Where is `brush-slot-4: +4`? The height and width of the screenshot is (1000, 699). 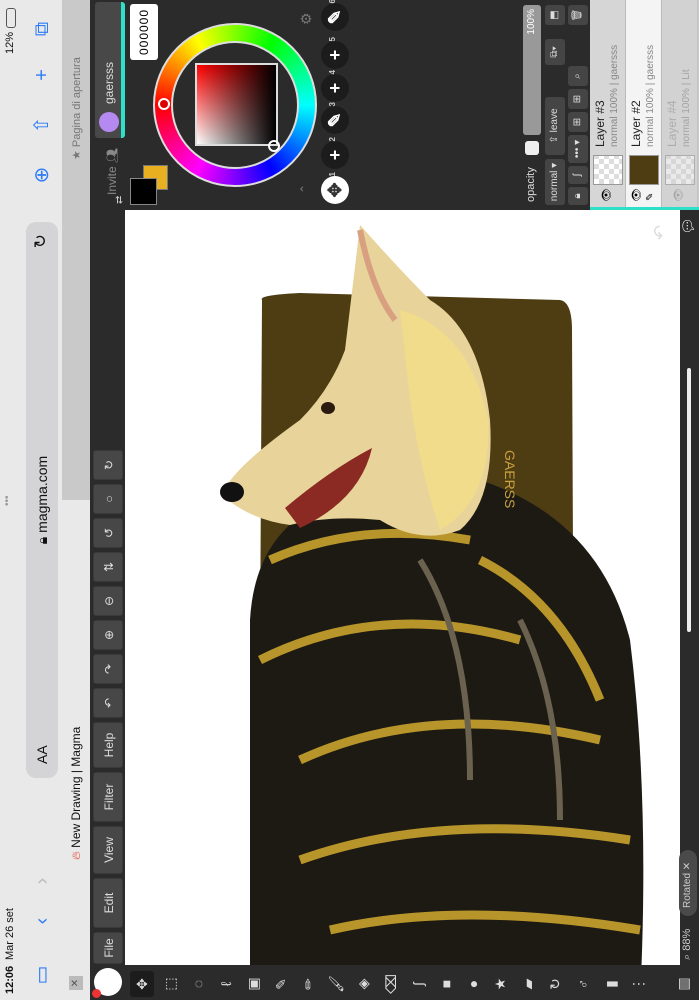
brush-slot-4: +4 is located at coordinates (335, 86).